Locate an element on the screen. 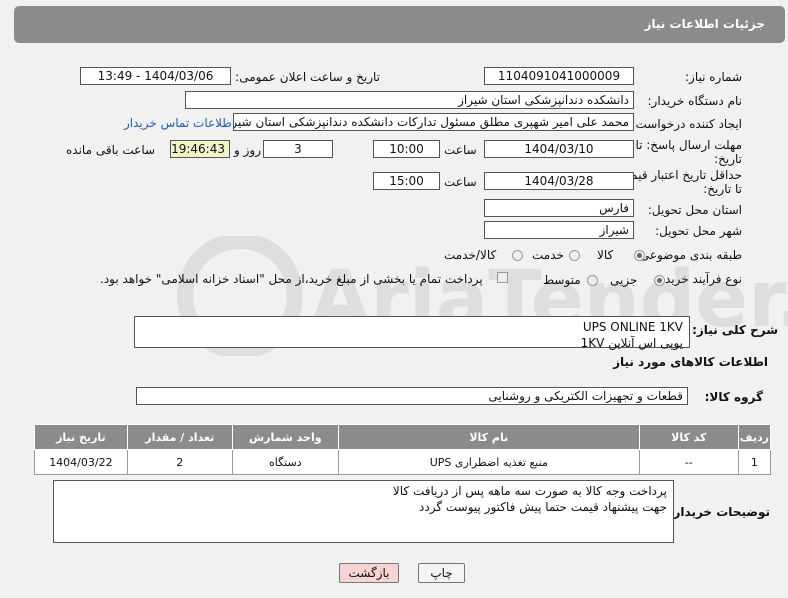  category-option-goods: کالا is located at coordinates (605, 255).